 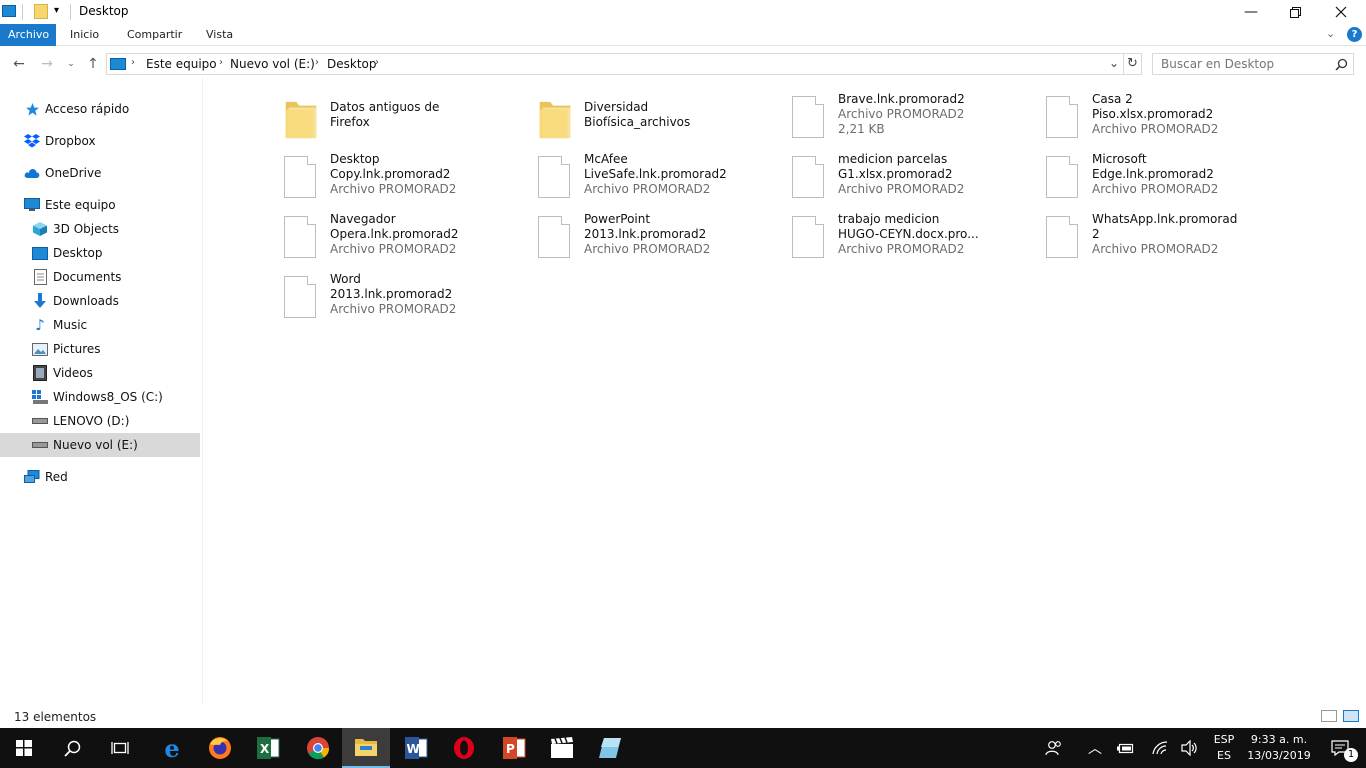 I want to click on taskbar-opera, so click(x=464, y=748).